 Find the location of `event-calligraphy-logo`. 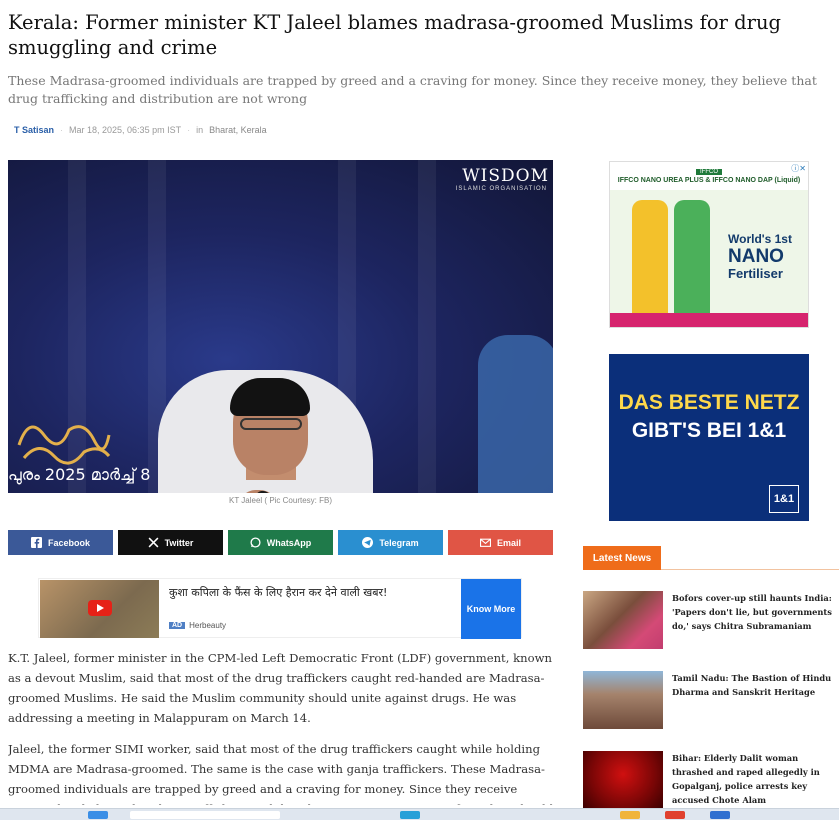

event-calligraphy-logo is located at coordinates (64, 440).